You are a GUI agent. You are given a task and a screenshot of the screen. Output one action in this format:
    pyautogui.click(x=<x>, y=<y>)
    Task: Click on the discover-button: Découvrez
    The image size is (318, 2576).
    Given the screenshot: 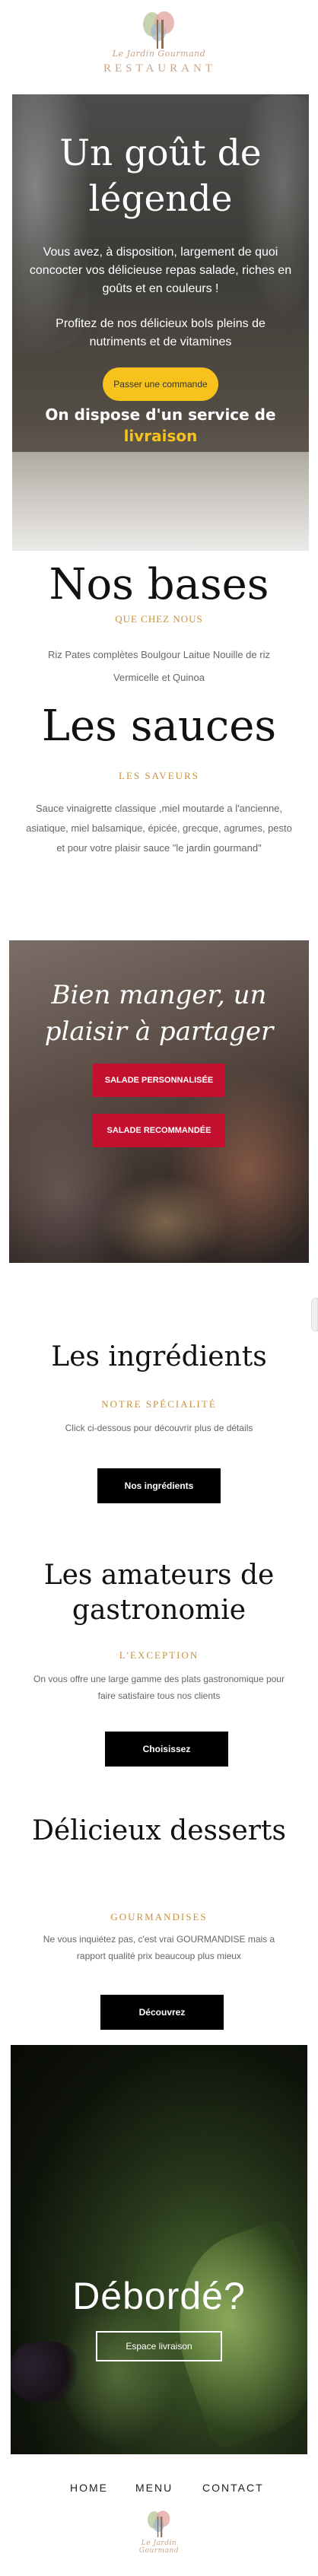 What is the action you would take?
    pyautogui.click(x=162, y=2012)
    